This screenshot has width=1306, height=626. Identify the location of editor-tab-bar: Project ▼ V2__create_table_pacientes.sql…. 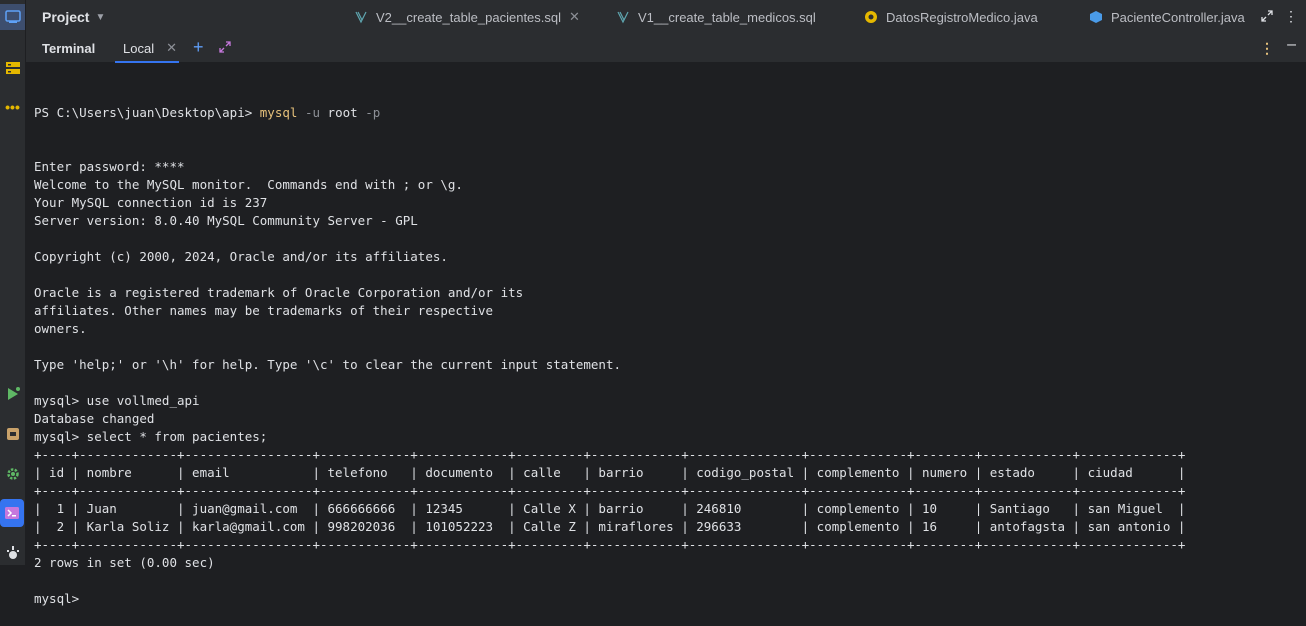
(666, 17).